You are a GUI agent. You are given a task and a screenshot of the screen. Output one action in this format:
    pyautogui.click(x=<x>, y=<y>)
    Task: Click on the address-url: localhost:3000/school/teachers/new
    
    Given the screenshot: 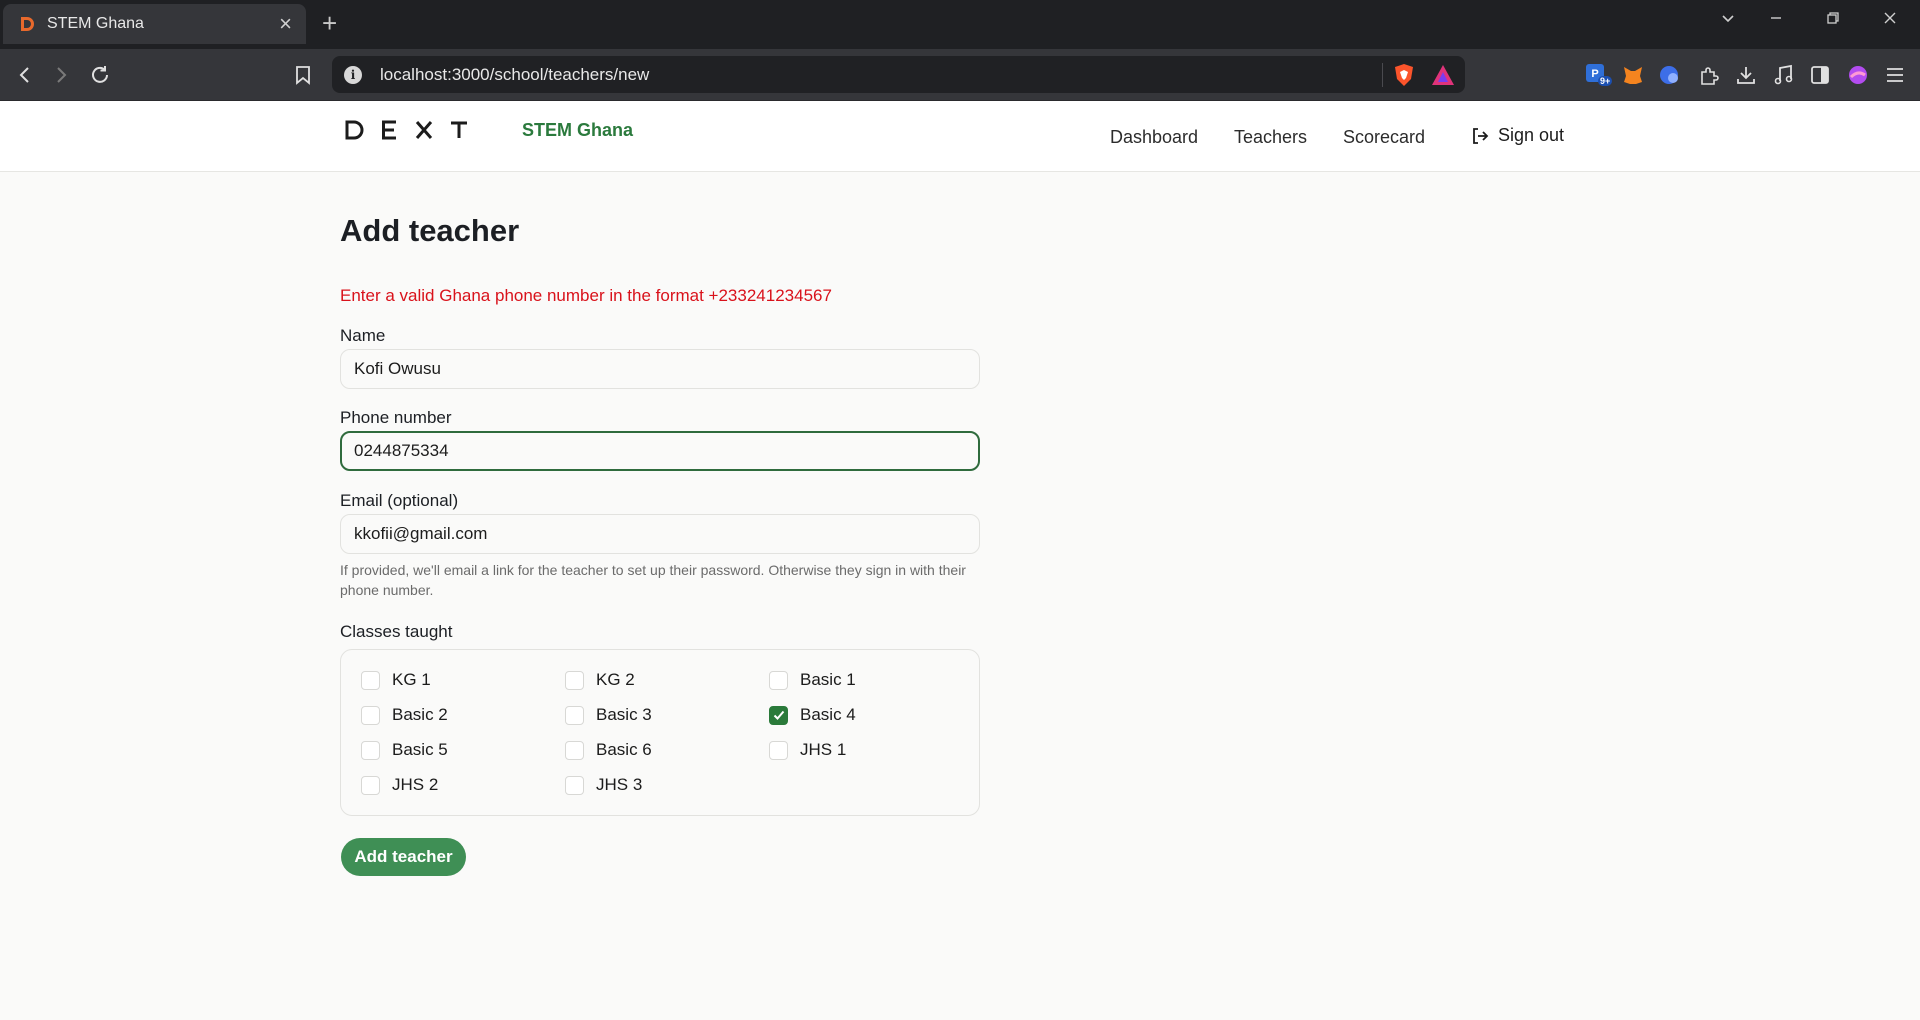 What is the action you would take?
    pyautogui.click(x=881, y=75)
    